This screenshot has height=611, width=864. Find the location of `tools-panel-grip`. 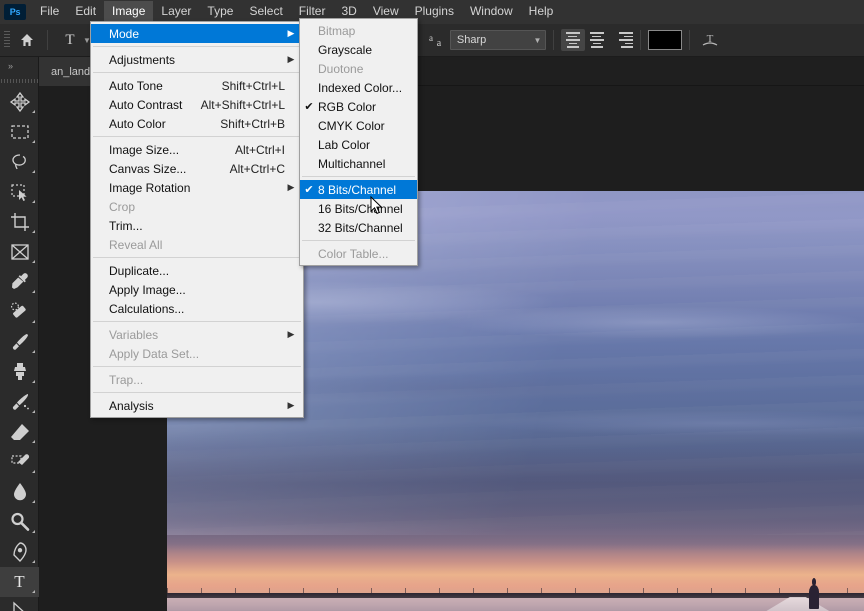

tools-panel-grip is located at coordinates (19, 81).